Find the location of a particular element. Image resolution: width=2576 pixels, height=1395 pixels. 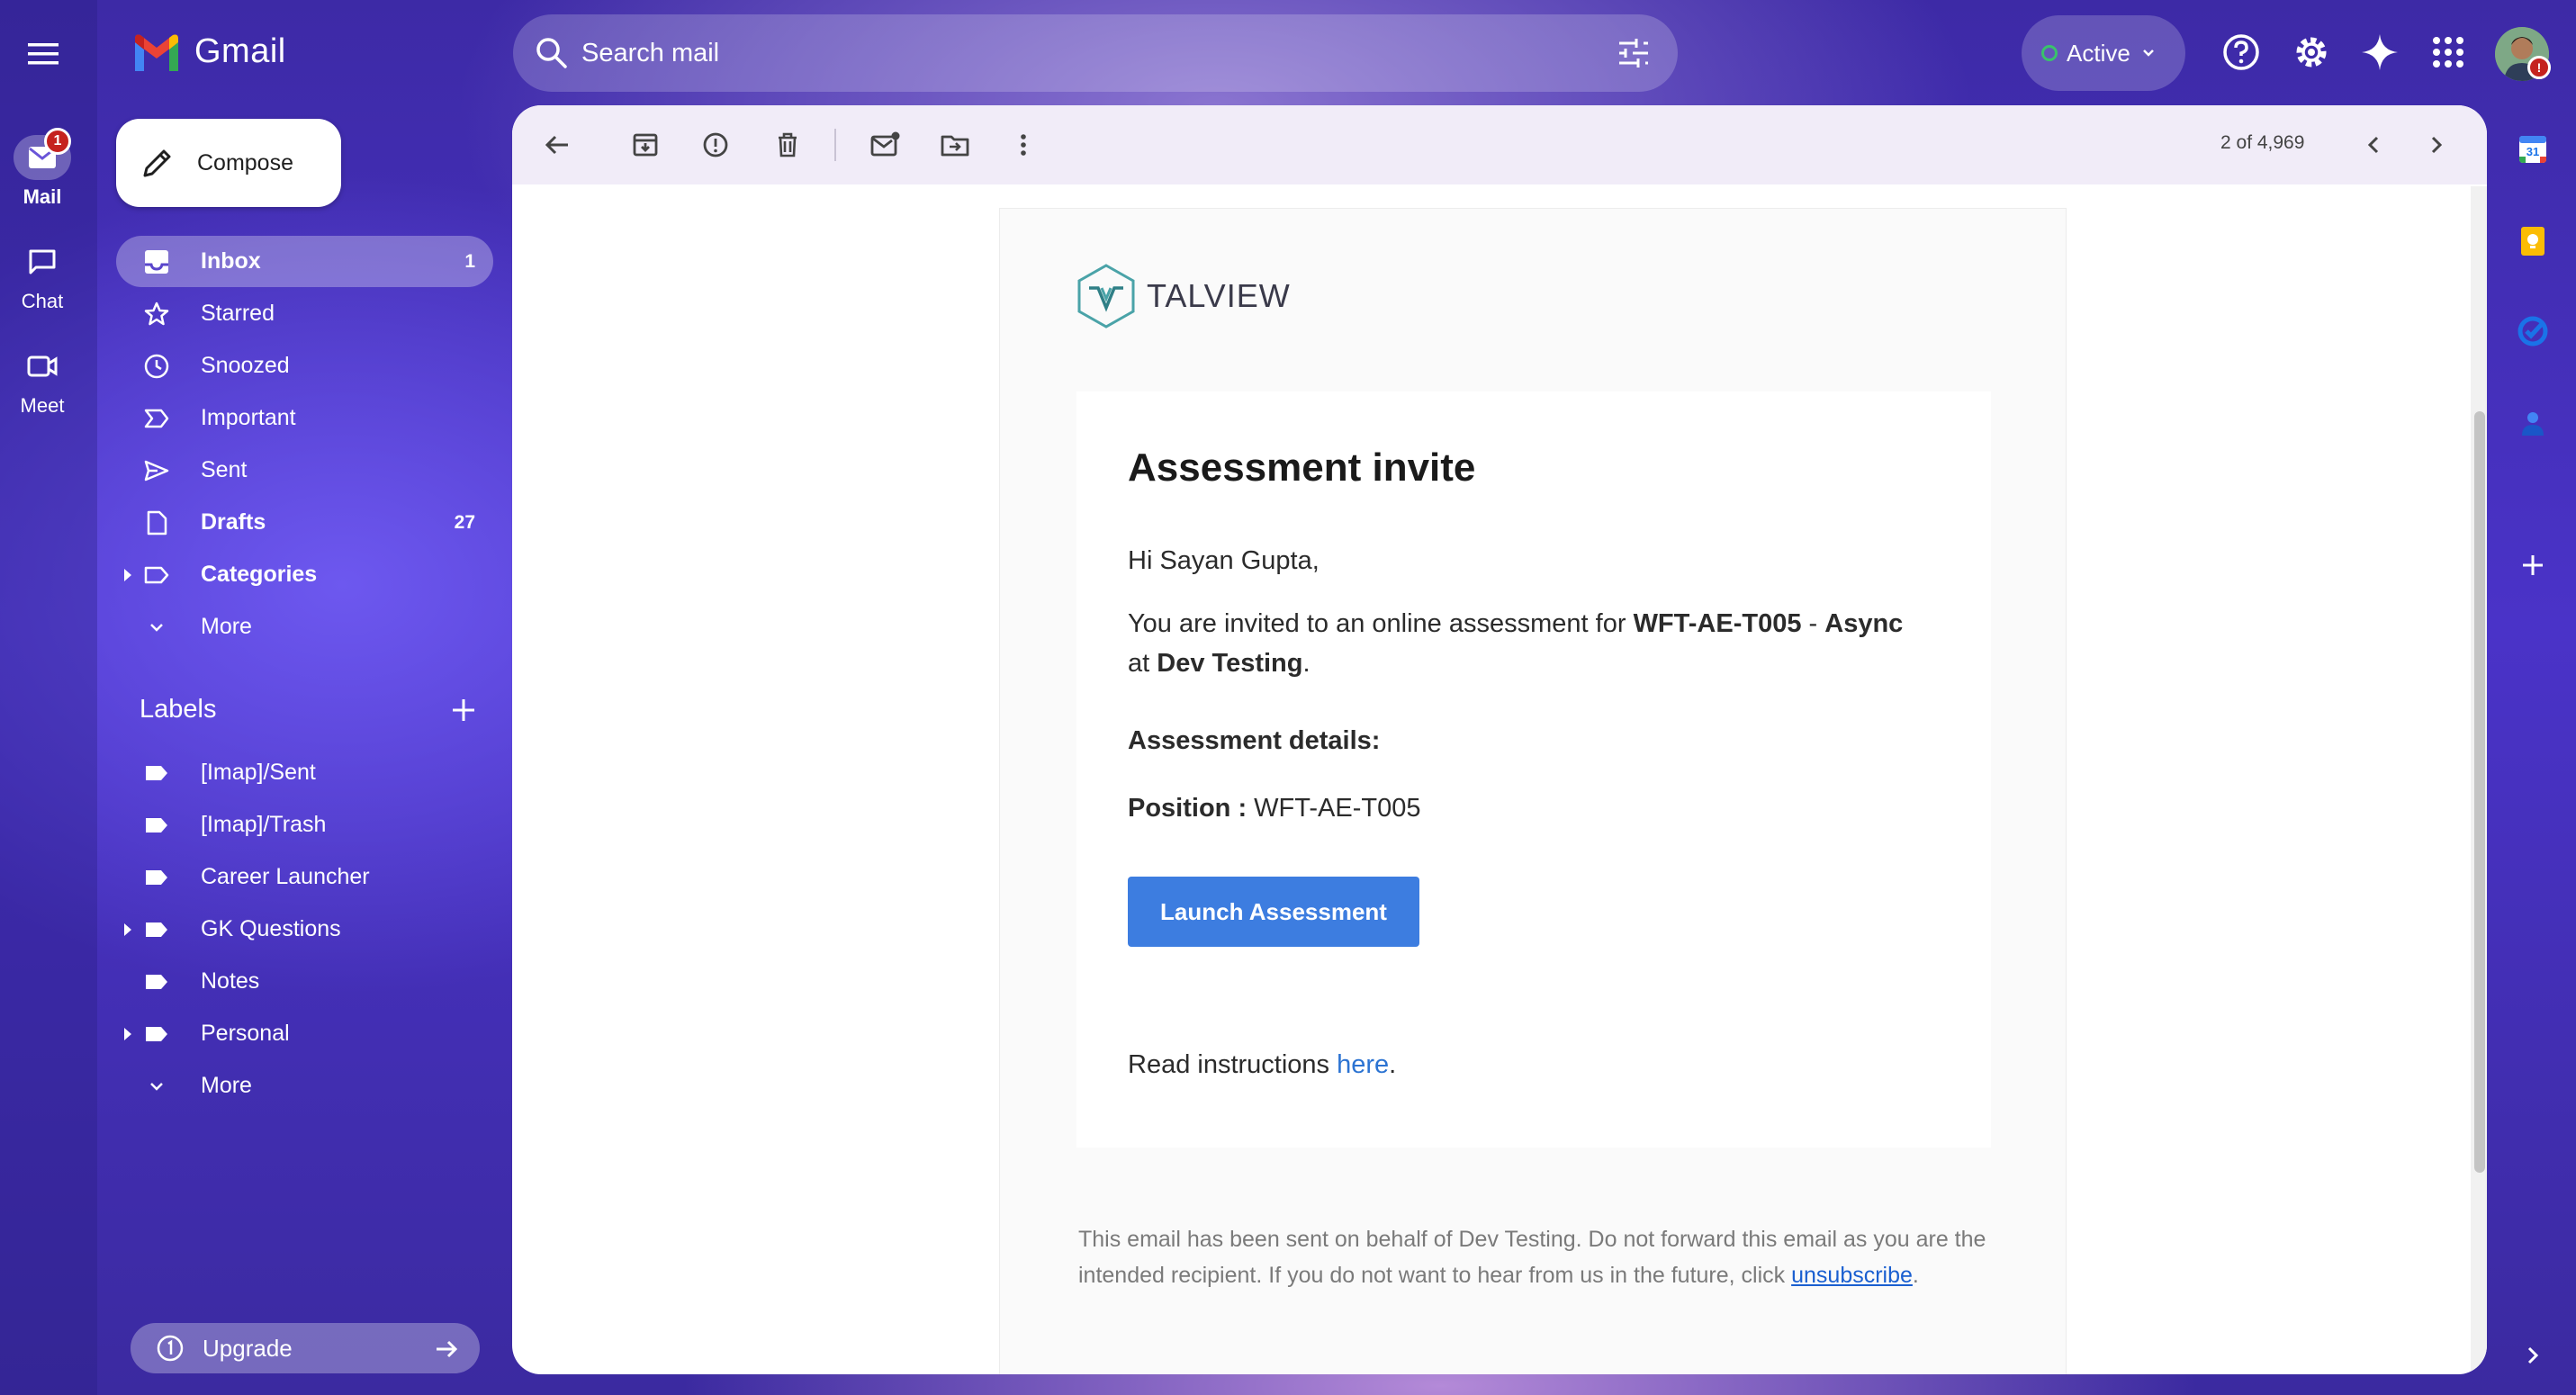

label-career-launcher: Career Launcher is located at coordinates (304, 877).